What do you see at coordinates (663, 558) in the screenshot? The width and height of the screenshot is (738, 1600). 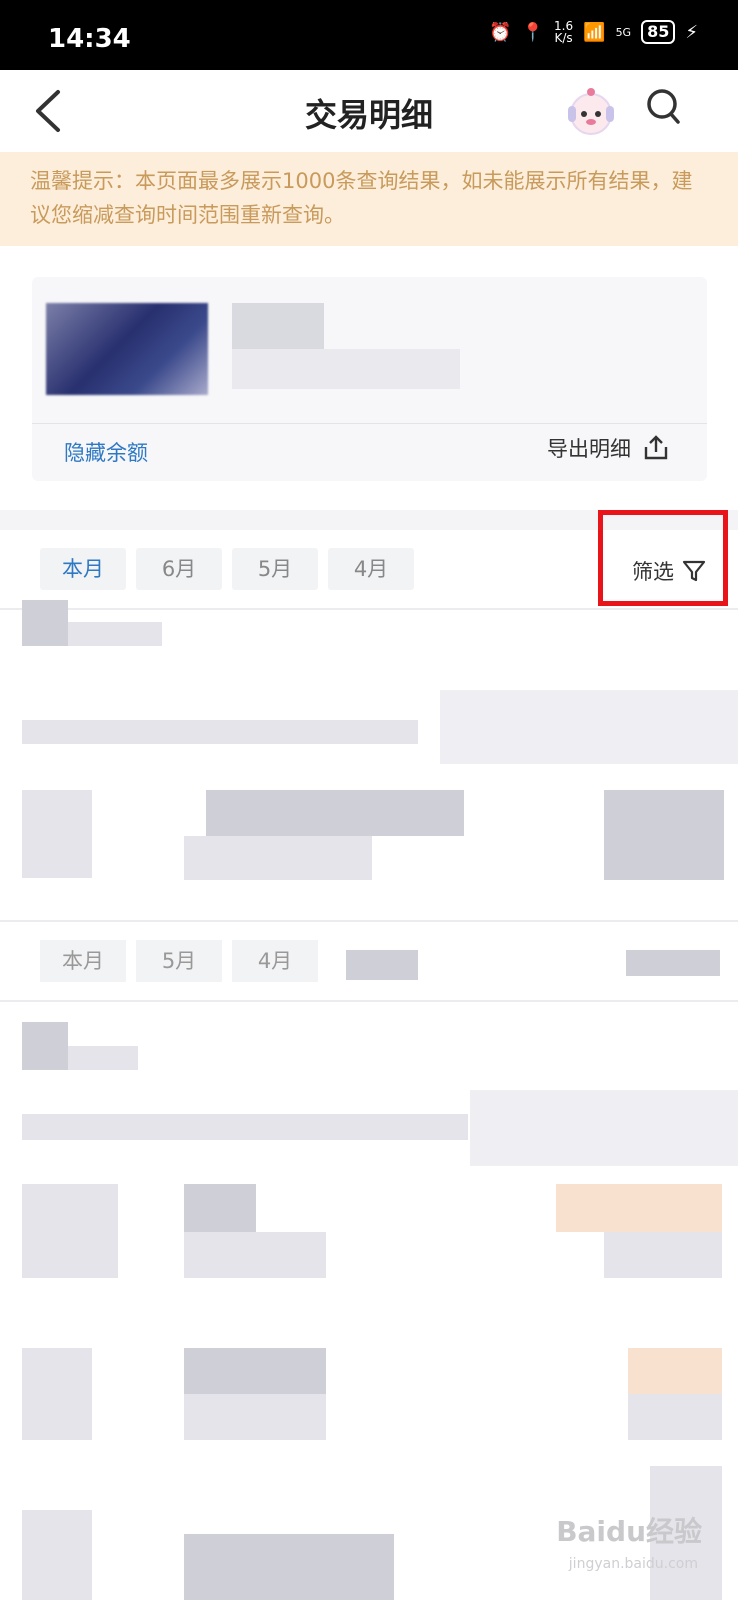 I see `highlight-box` at bounding box center [663, 558].